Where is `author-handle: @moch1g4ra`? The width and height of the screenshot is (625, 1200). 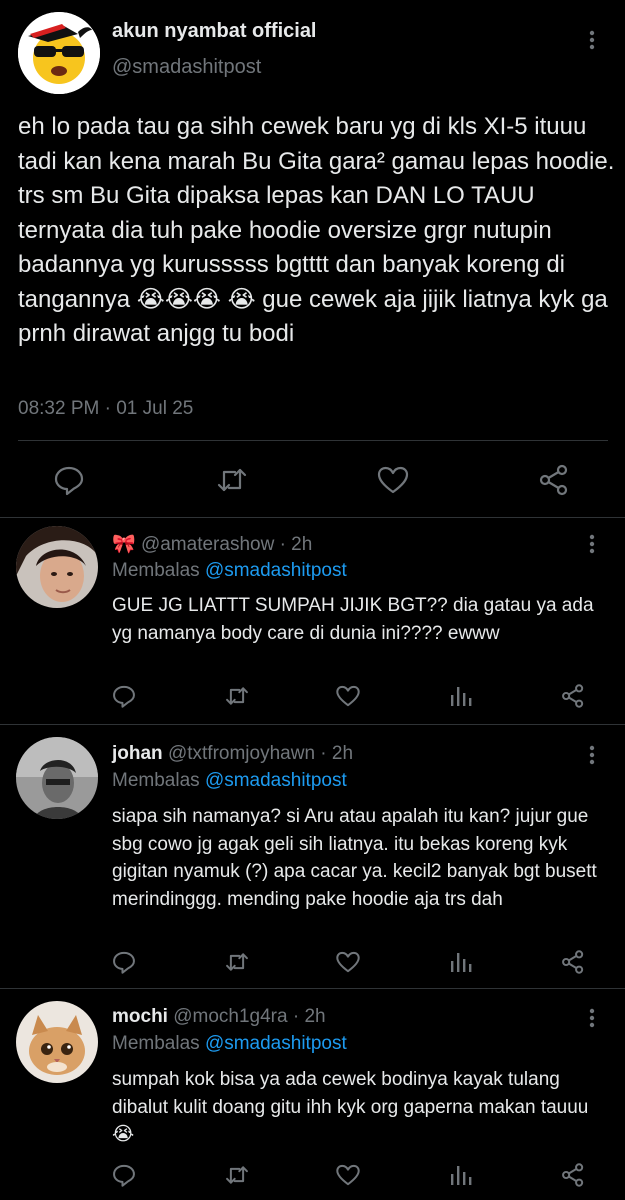
author-handle: @moch1g4ra is located at coordinates (230, 1016).